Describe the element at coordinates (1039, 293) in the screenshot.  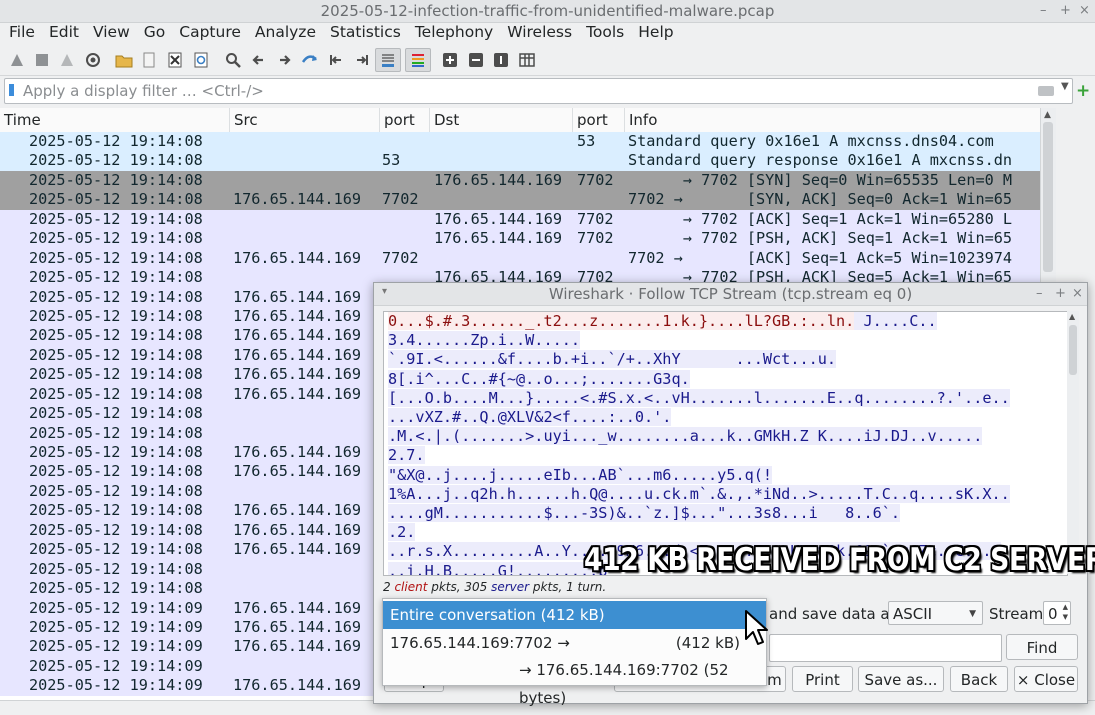
I see `dialog-minimize-icon: –` at that location.